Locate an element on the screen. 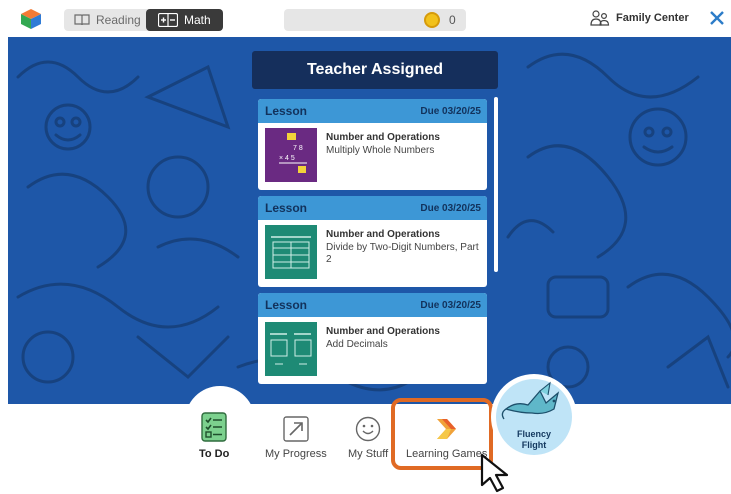  fluency-flight-badge: Fluency Flight is located at coordinates (534, 417).